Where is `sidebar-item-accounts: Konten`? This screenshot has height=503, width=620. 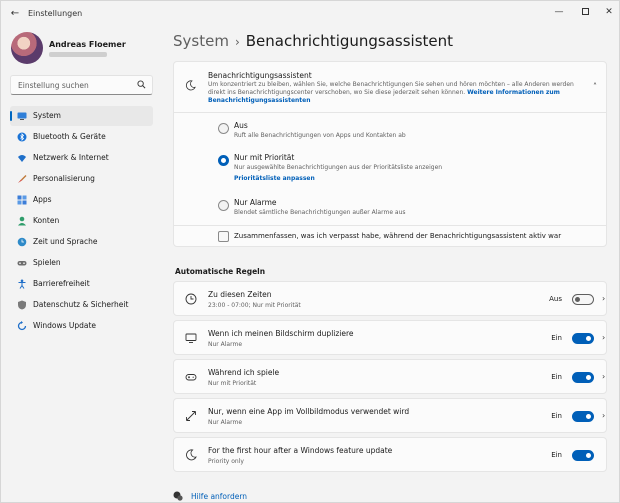
sidebar-item-accounts: Konten is located at coordinates (81, 221).